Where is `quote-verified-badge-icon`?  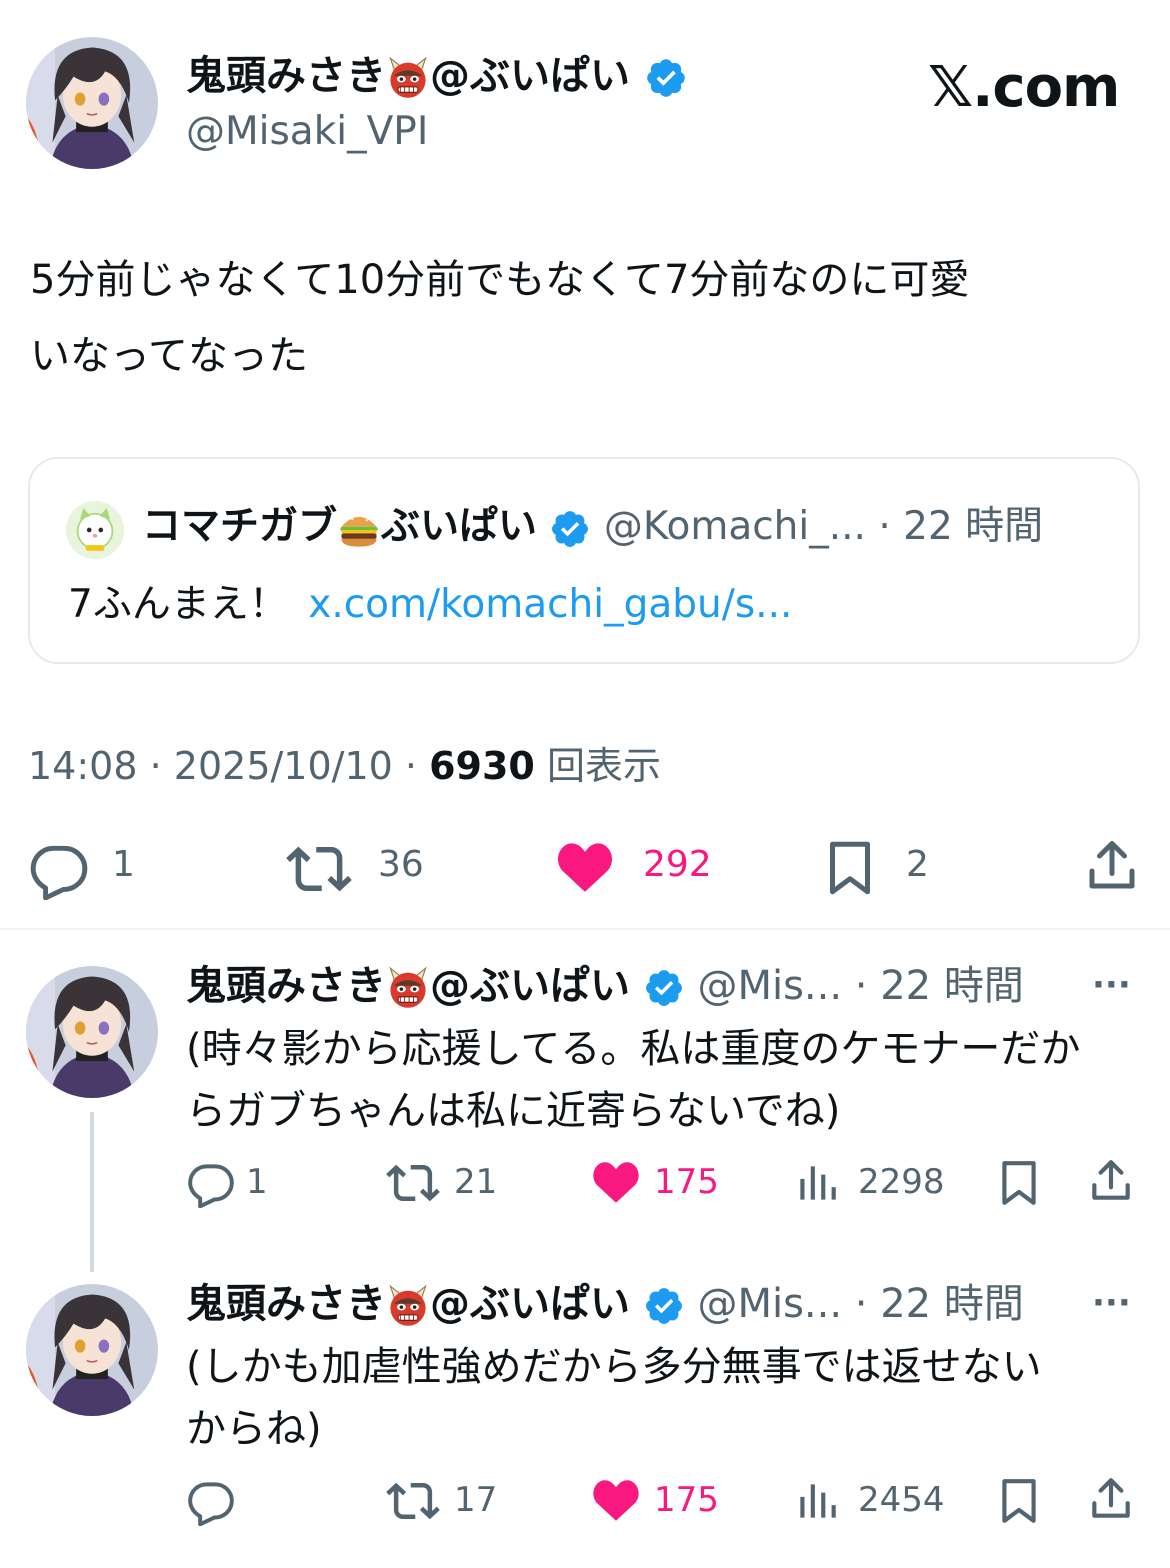
quote-verified-badge-icon is located at coordinates (570, 529).